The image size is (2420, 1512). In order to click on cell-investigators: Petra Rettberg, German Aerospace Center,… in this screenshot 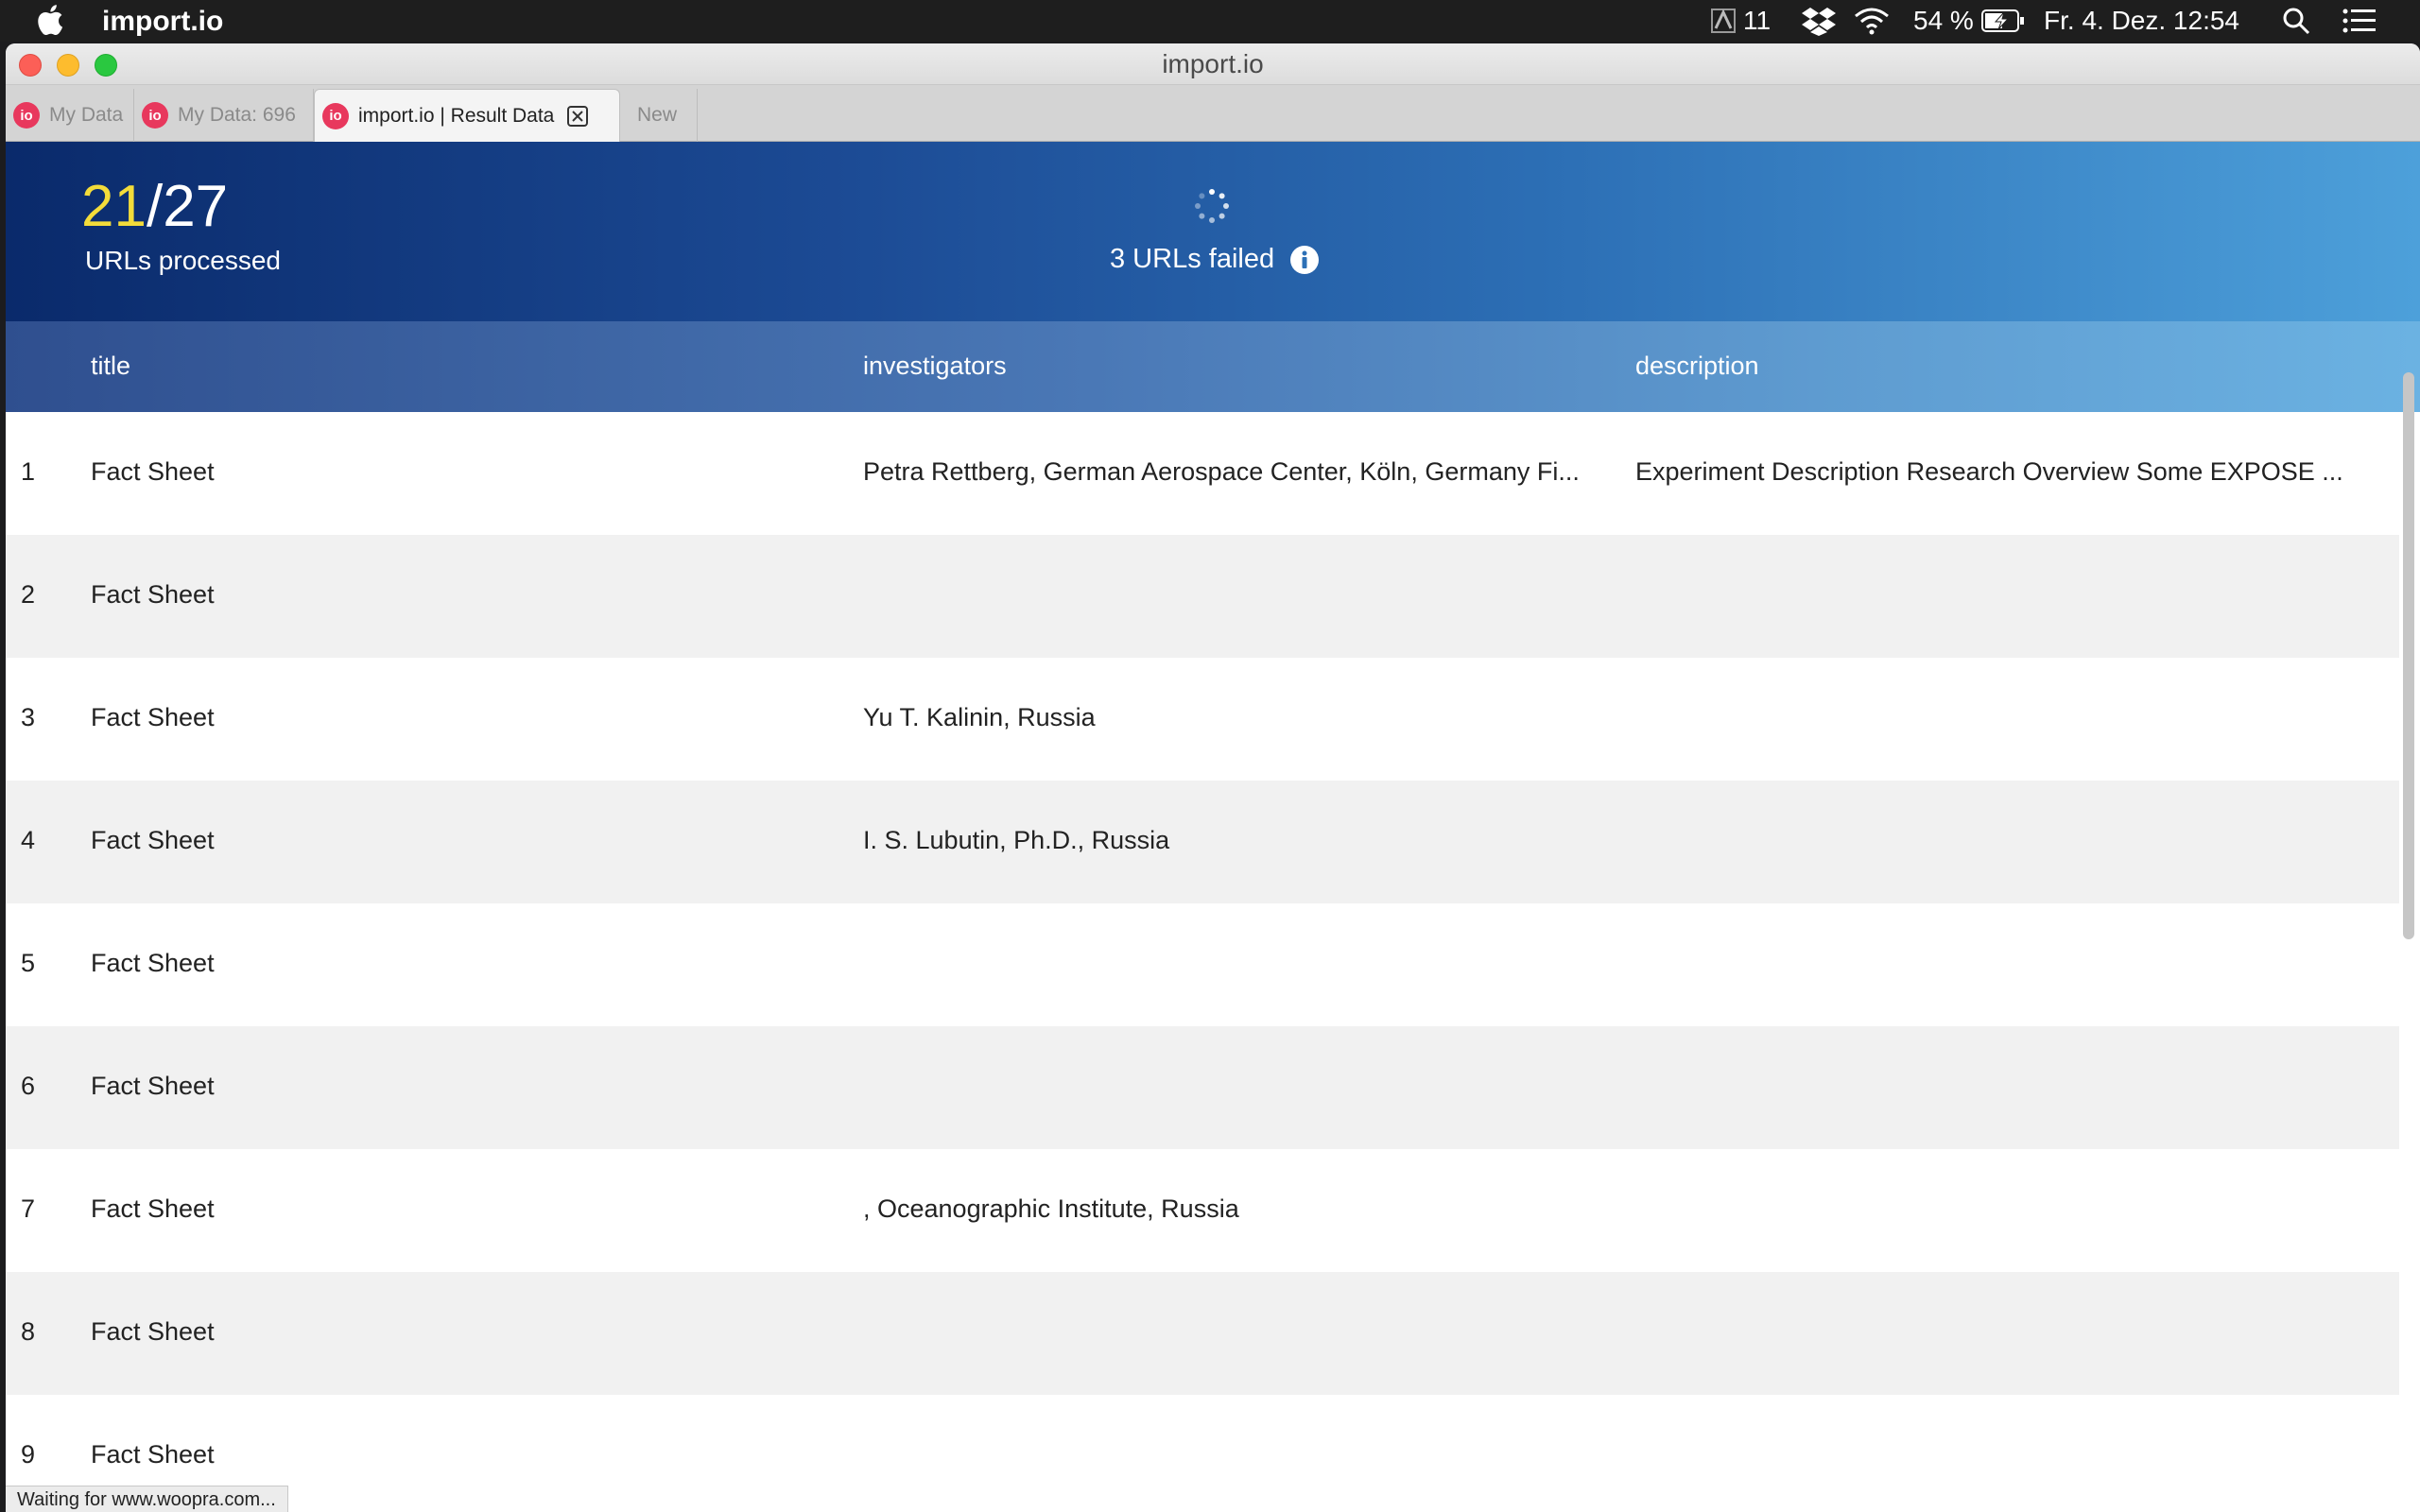, I will do `click(1221, 472)`.